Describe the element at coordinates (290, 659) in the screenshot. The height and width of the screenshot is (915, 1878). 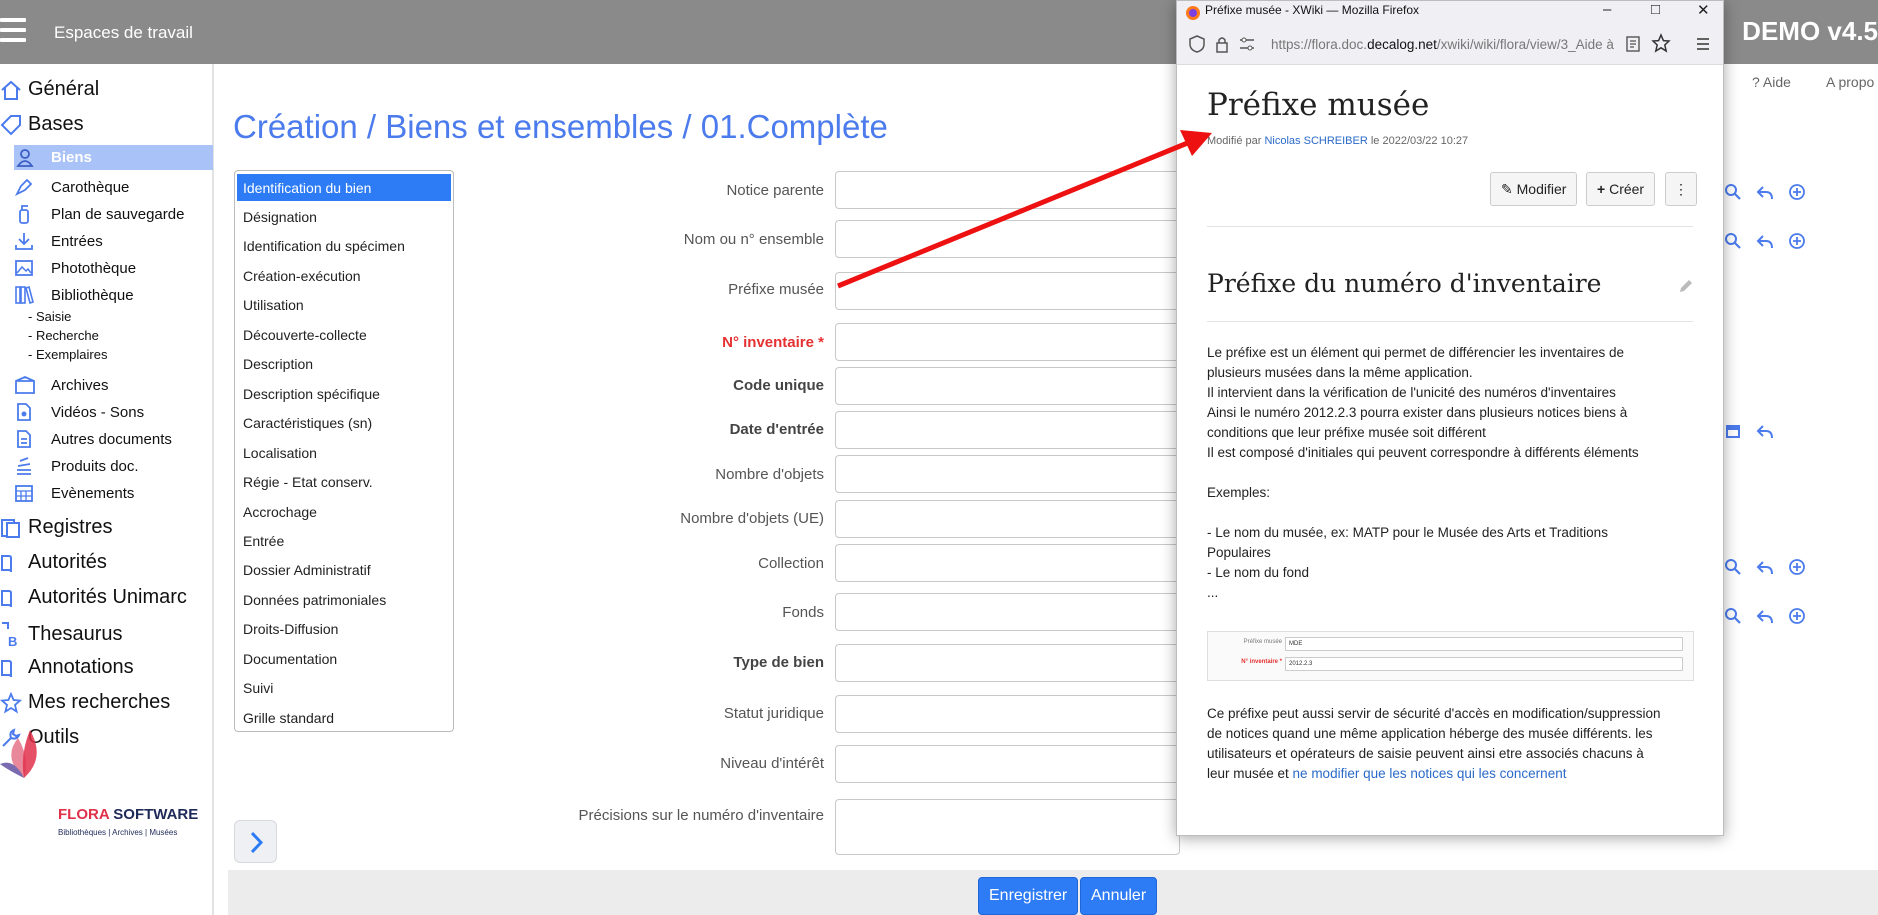
I see `section-item: Documentation` at that location.